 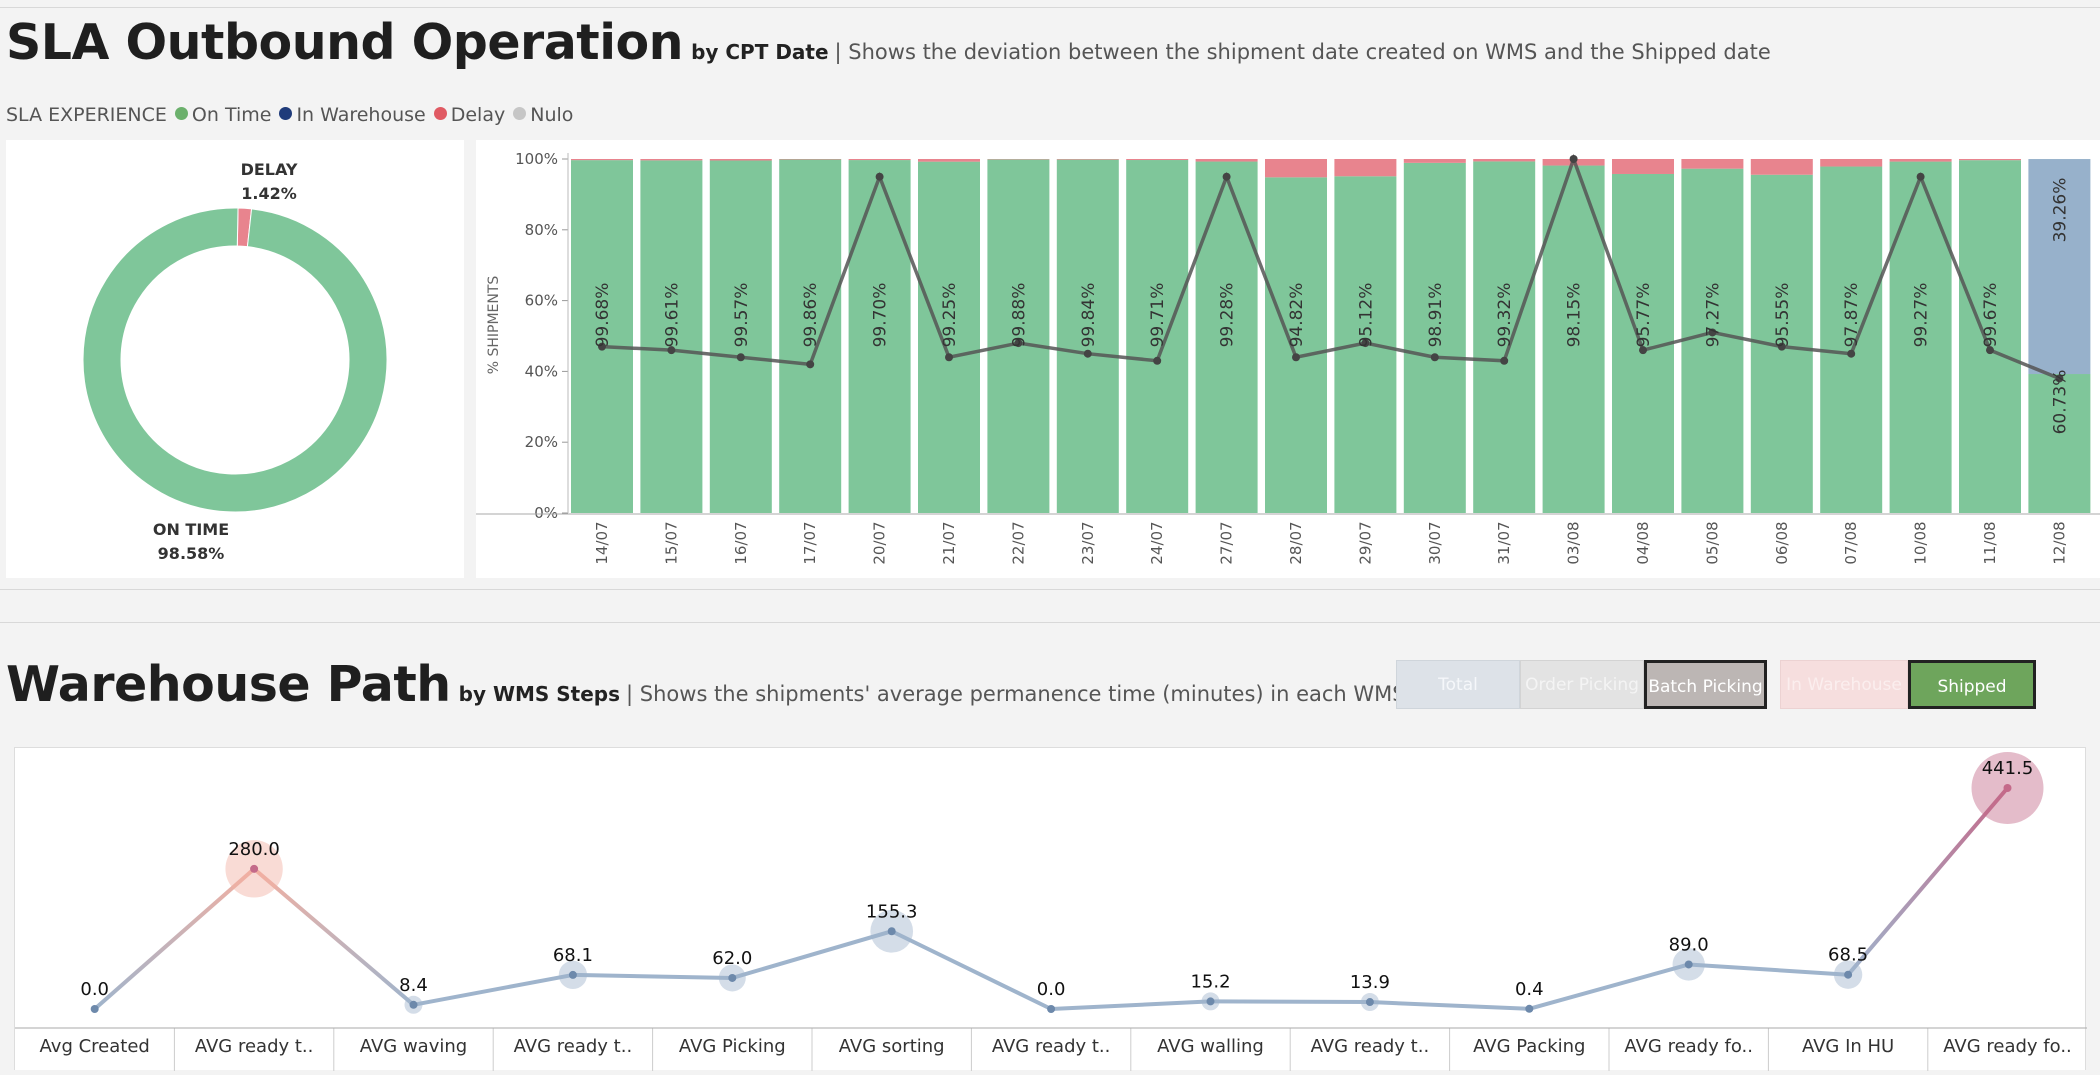 What do you see at coordinates (86, 115) in the screenshot?
I see `legend-label: SLA EXPERIENCE` at bounding box center [86, 115].